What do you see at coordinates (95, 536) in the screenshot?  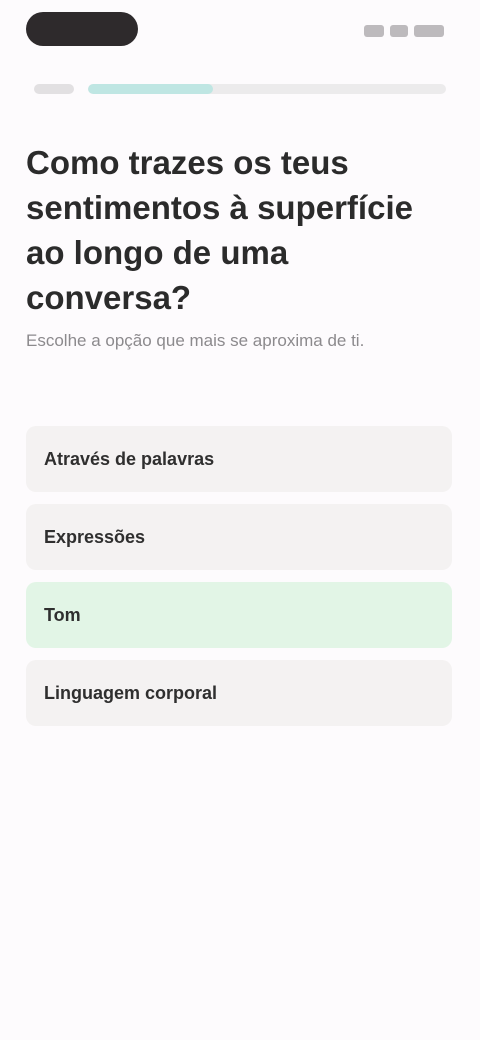 I see `option-label: Expressões` at bounding box center [95, 536].